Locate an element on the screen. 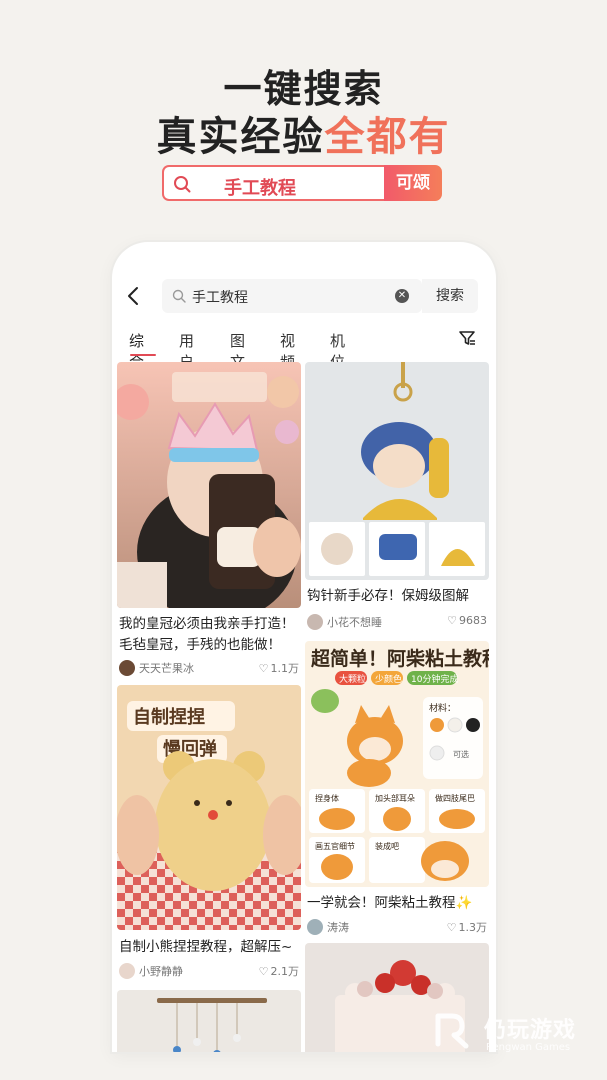 This screenshot has height=1080, width=607. card-meta: 涛涛 ♡ 1.3万 is located at coordinates (399, 927).